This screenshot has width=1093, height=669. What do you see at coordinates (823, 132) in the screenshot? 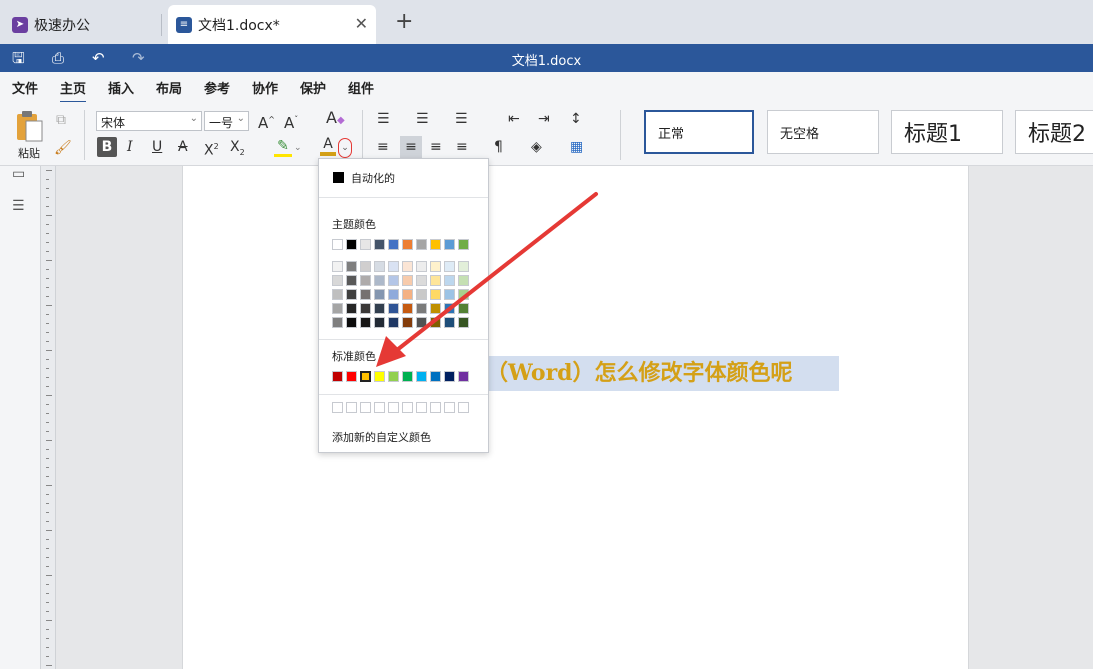
I see `style-no-spacing: 无空格` at bounding box center [823, 132].